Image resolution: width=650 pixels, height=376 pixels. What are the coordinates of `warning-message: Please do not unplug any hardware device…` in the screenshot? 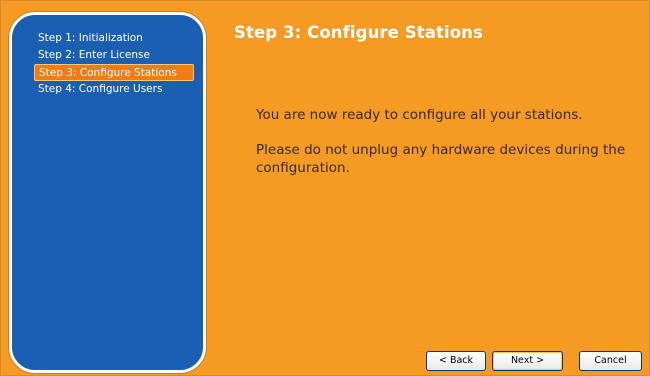 It's located at (441, 159).